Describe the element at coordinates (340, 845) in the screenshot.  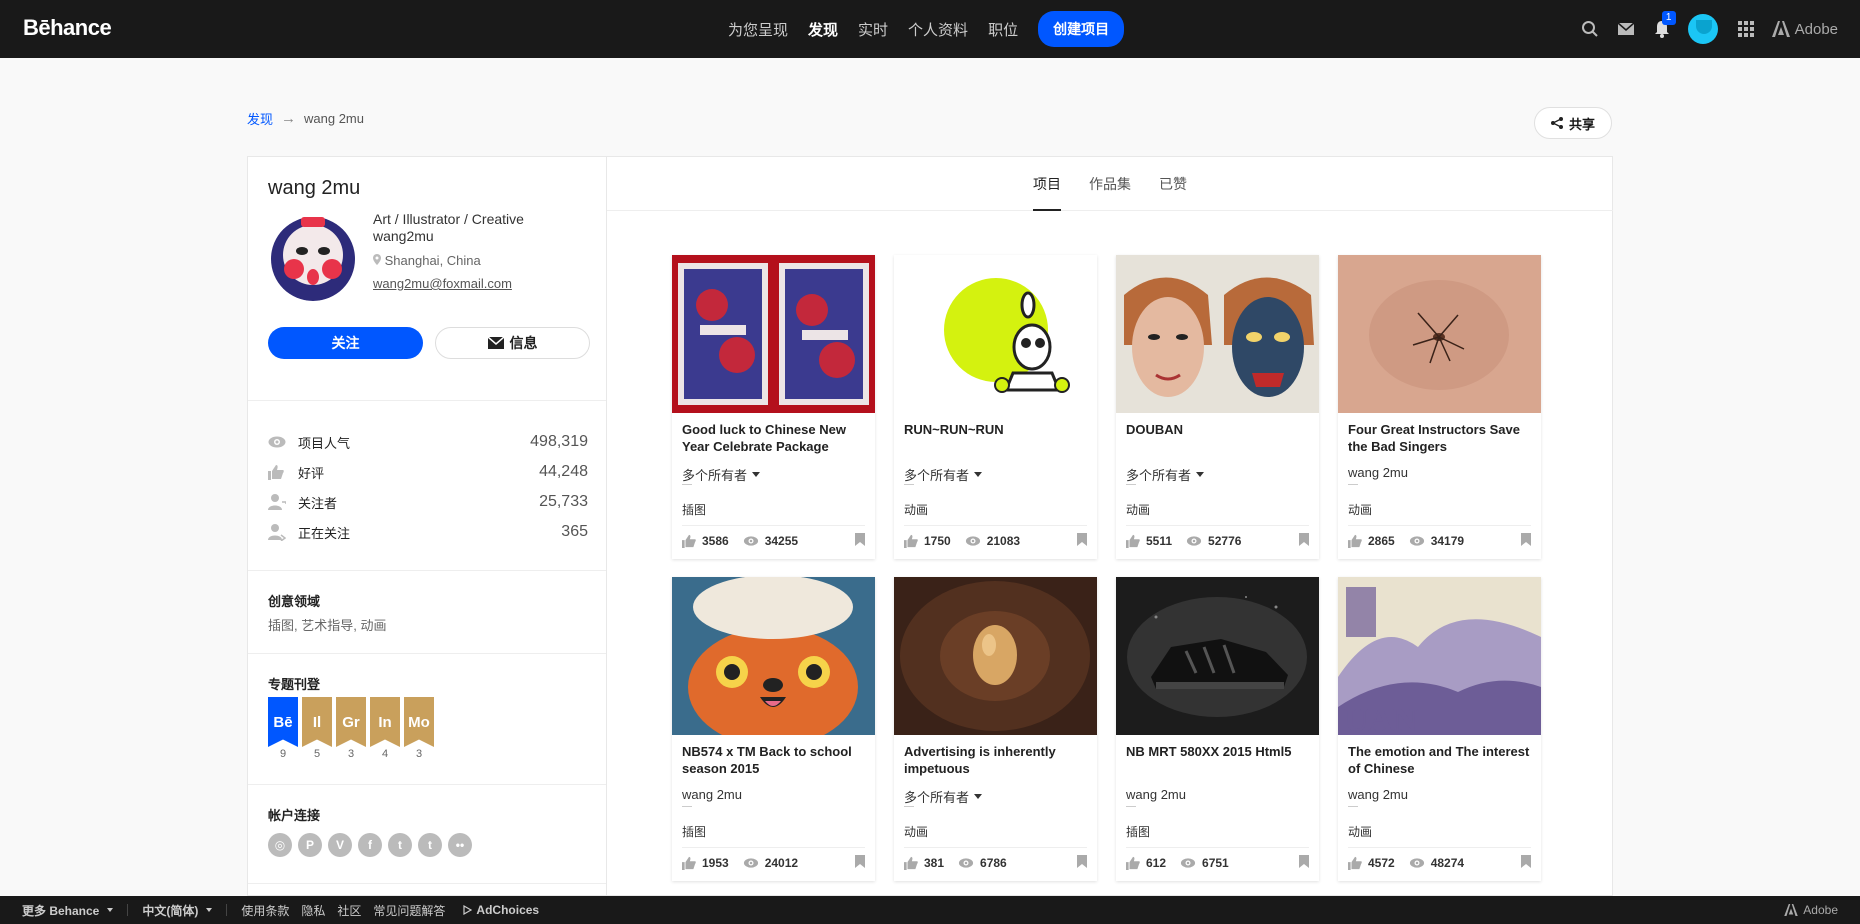
I see `vimeo-icon: V` at that location.